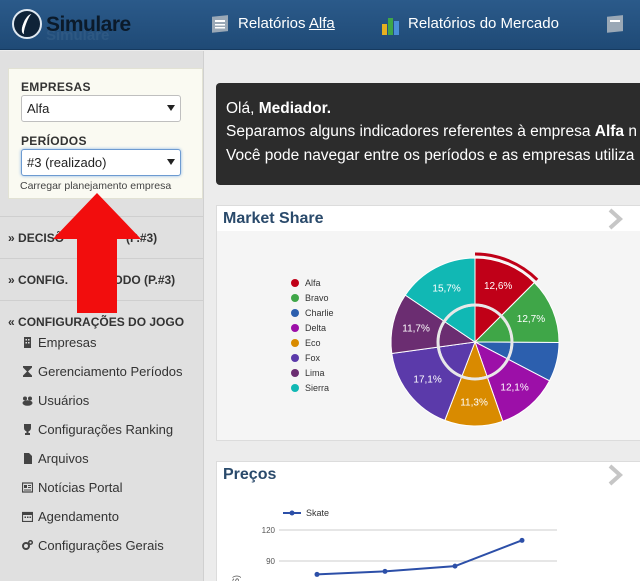  I want to click on empresas-label: EMPRESAS, so click(56, 87).